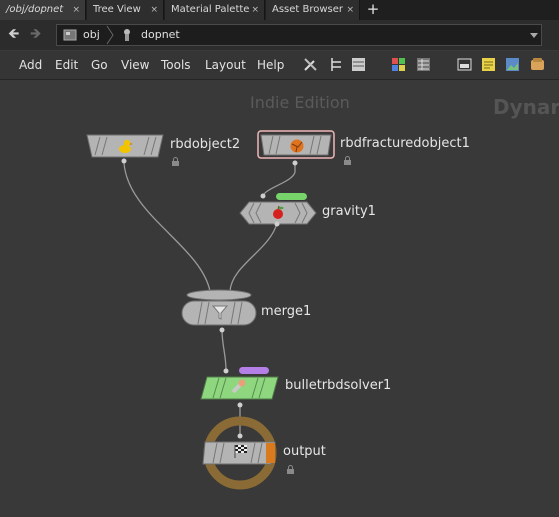  Describe the element at coordinates (238, 386) in the screenshot. I see `solver-pipe-icon` at that location.